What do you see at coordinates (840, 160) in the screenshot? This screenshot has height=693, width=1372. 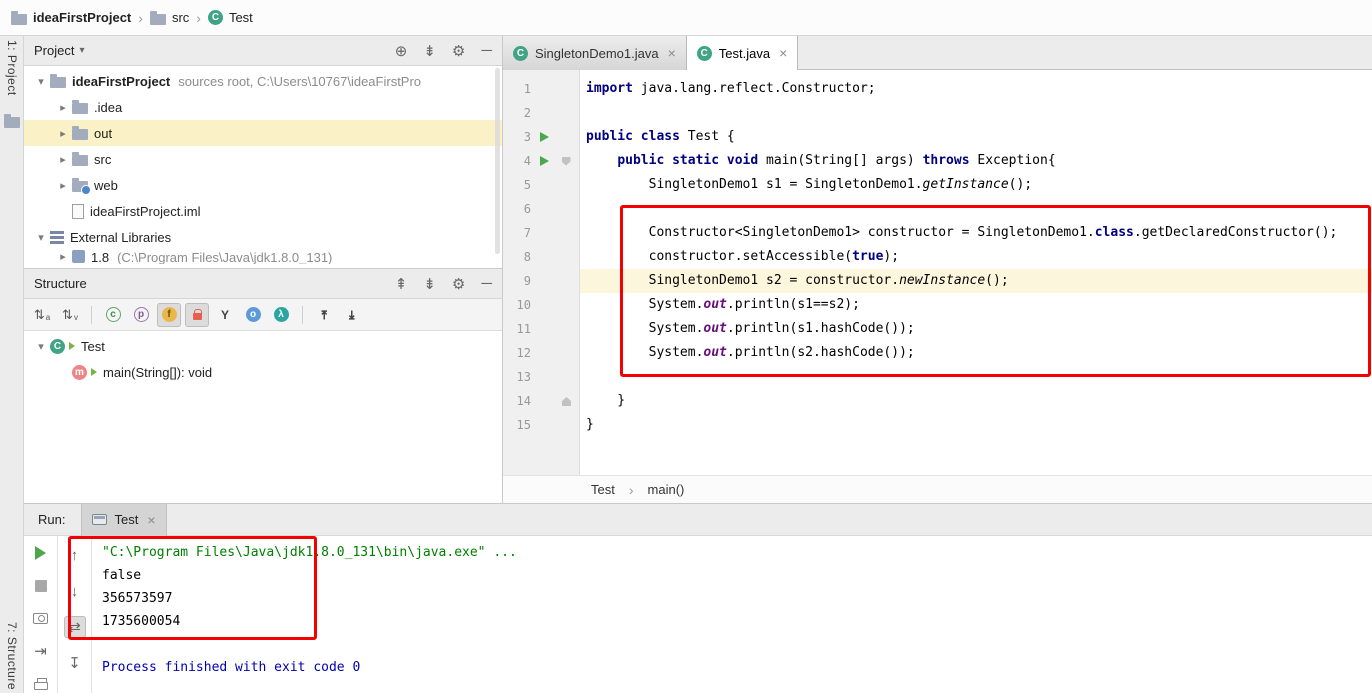 I see `code-token: main(String[] args)` at bounding box center [840, 160].